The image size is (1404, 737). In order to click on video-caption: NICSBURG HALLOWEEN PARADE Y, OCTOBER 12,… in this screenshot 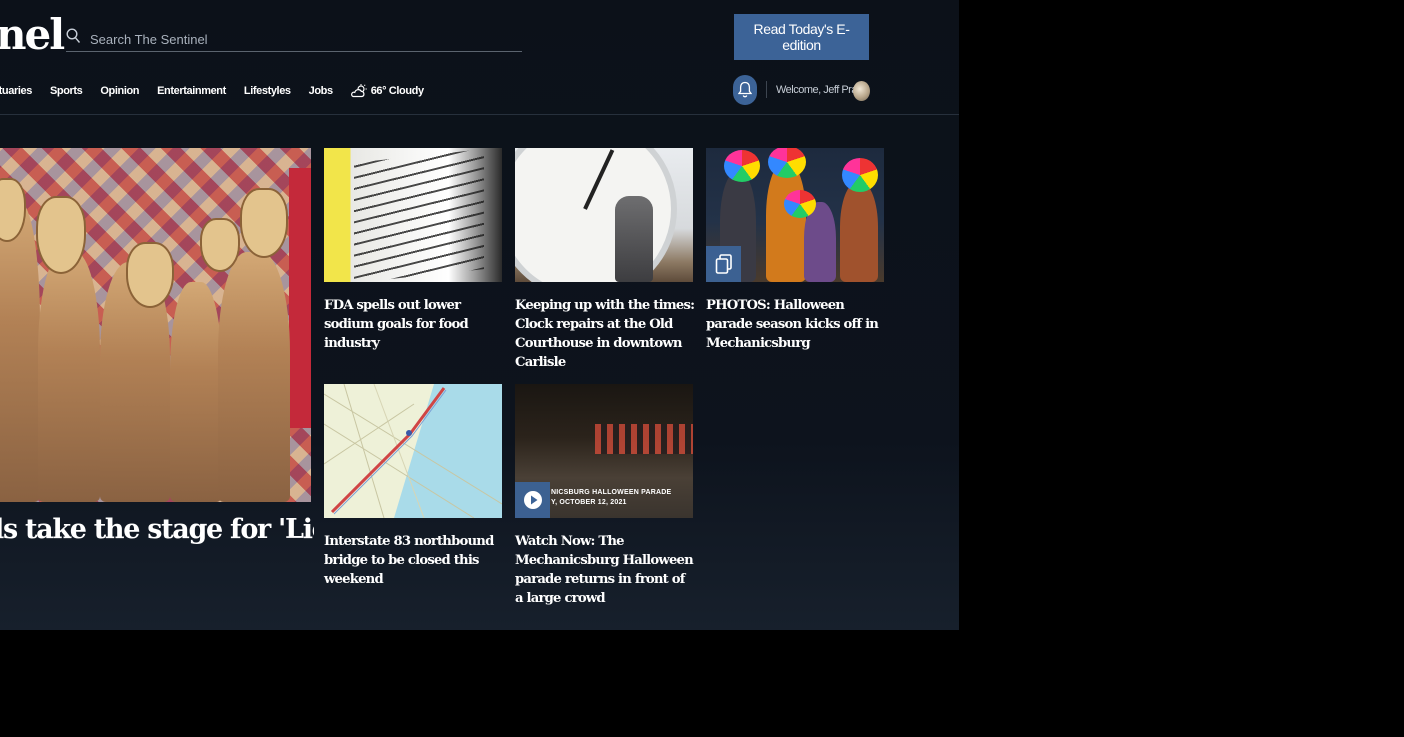, I will do `click(611, 498)`.